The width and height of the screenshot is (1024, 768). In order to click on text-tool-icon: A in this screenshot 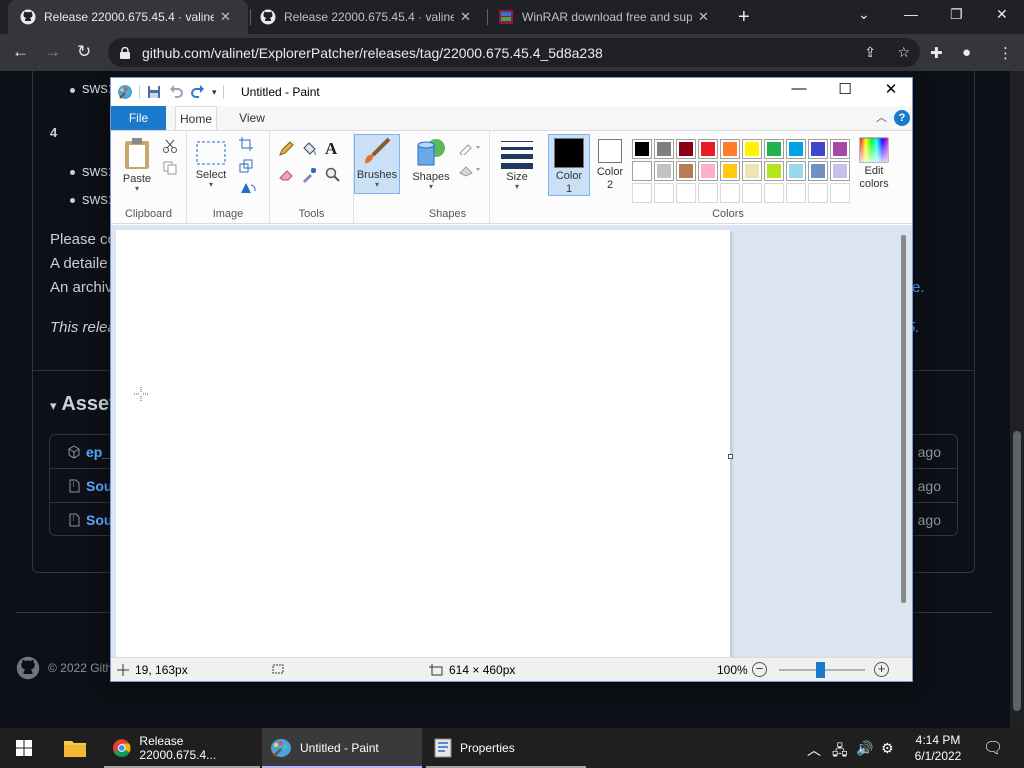, I will do `click(331, 149)`.